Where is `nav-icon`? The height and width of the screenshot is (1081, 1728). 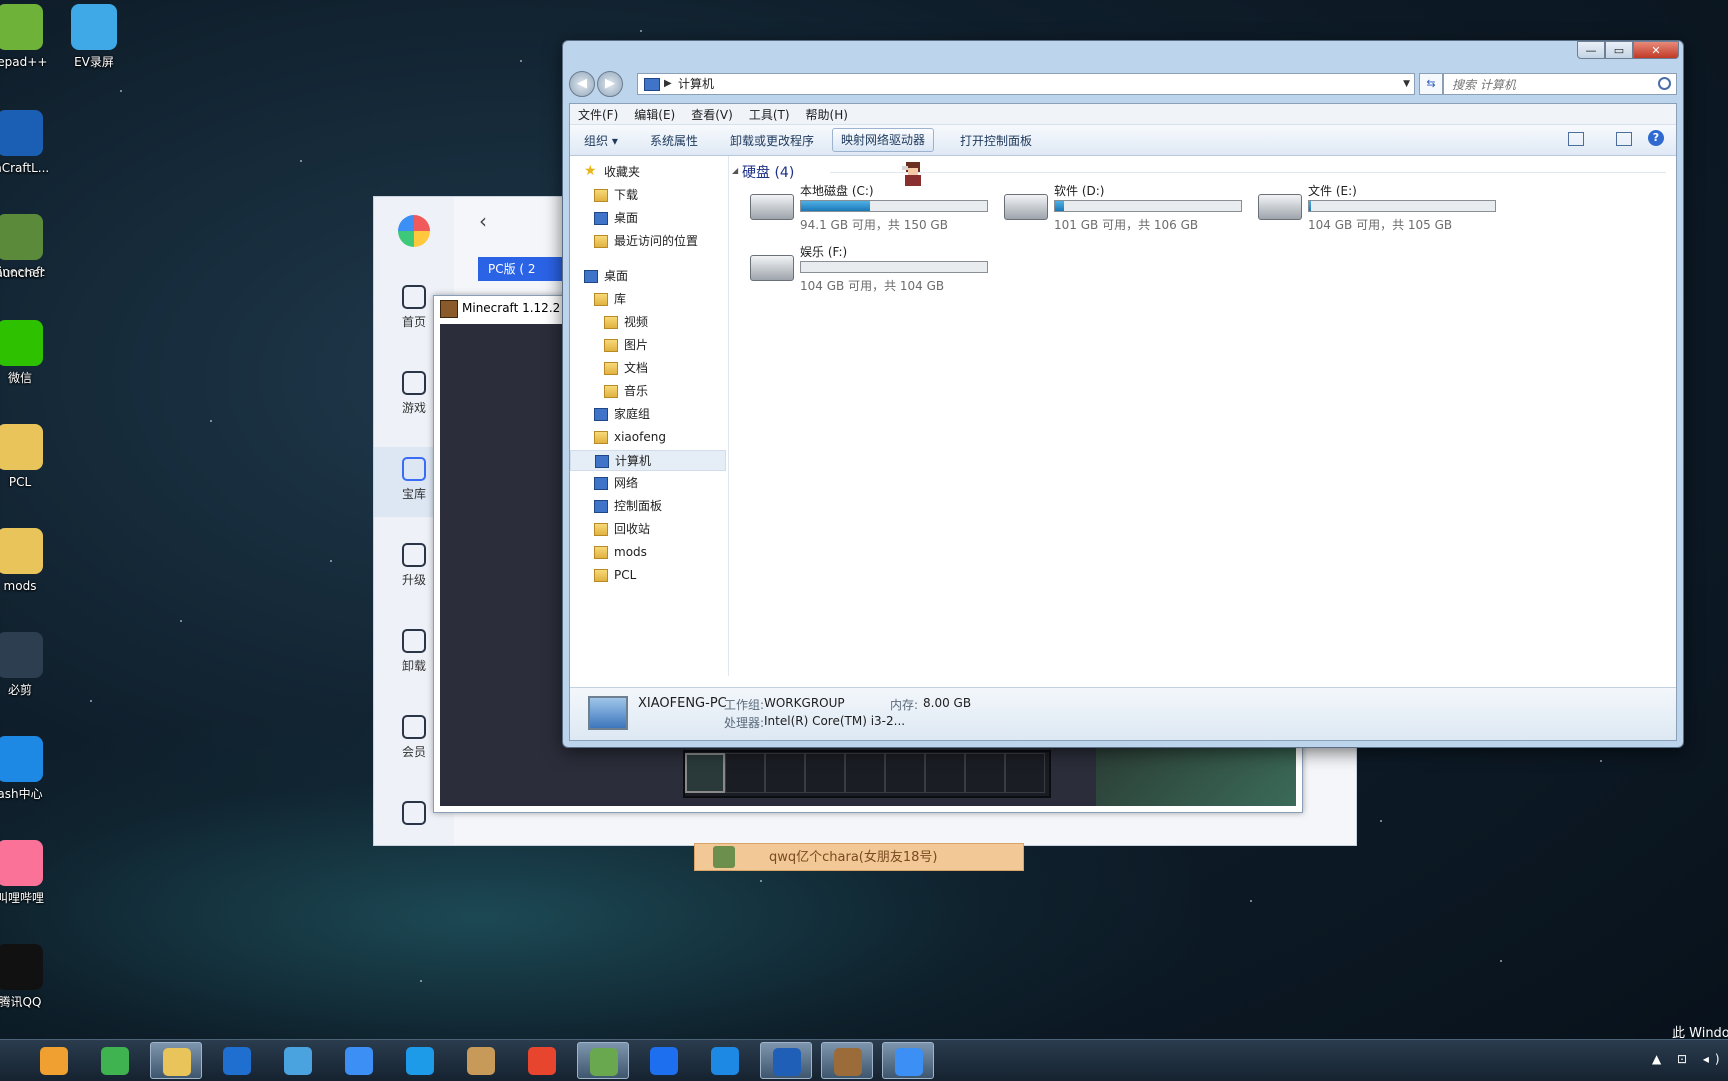 nav-icon is located at coordinates (414, 641).